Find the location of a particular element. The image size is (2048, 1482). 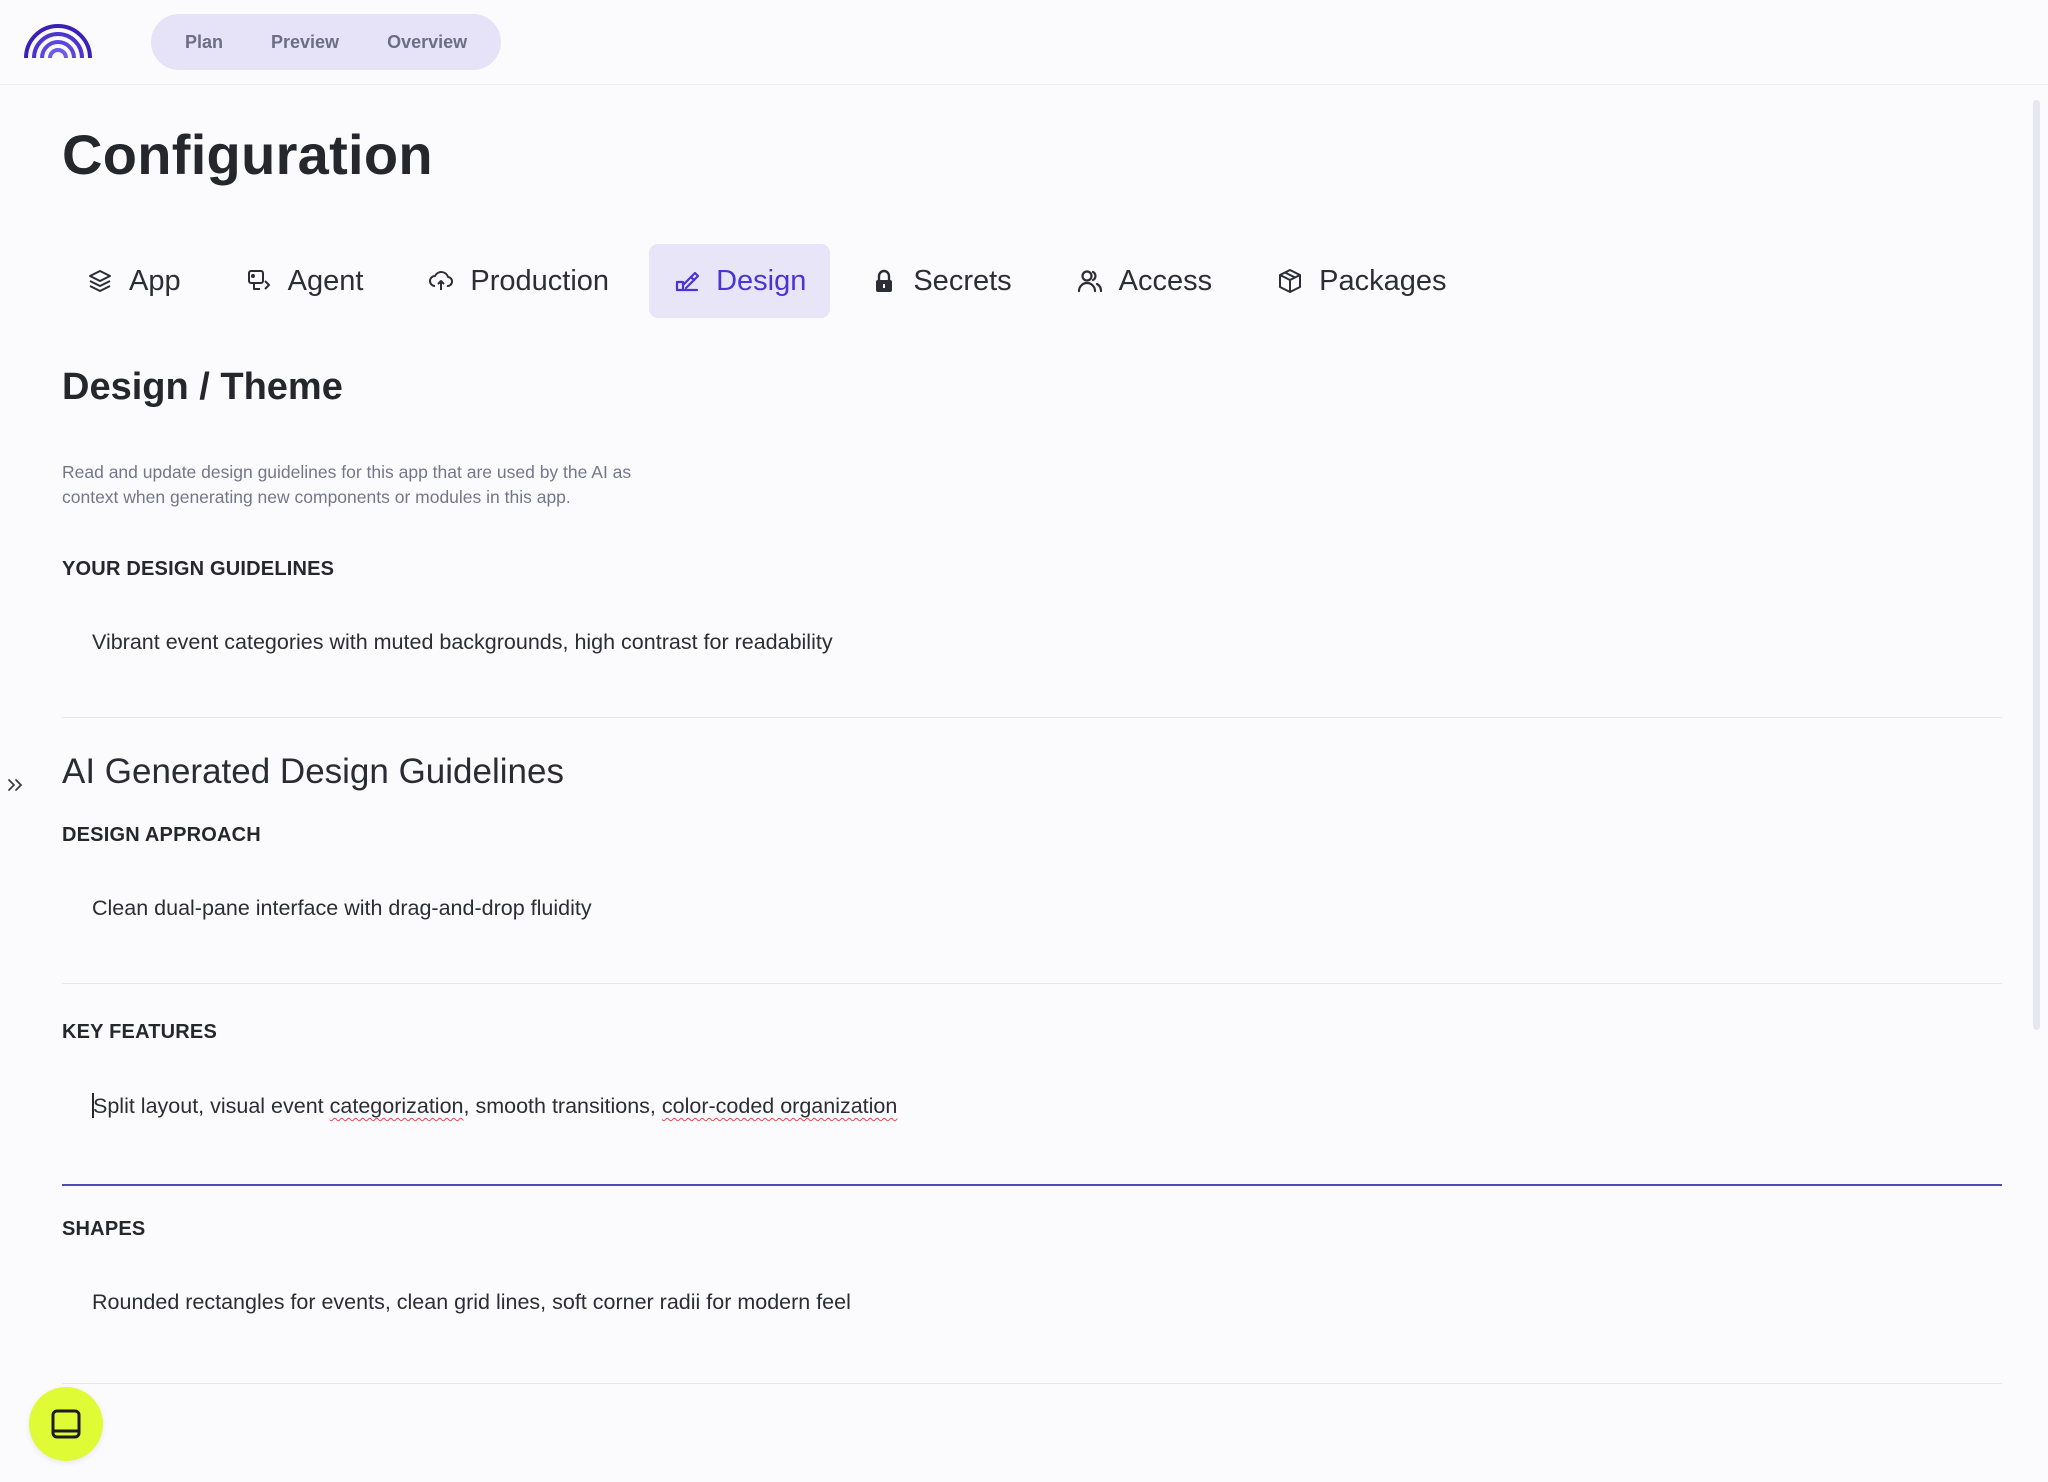

tab-secrets: Secrets is located at coordinates (940, 281).